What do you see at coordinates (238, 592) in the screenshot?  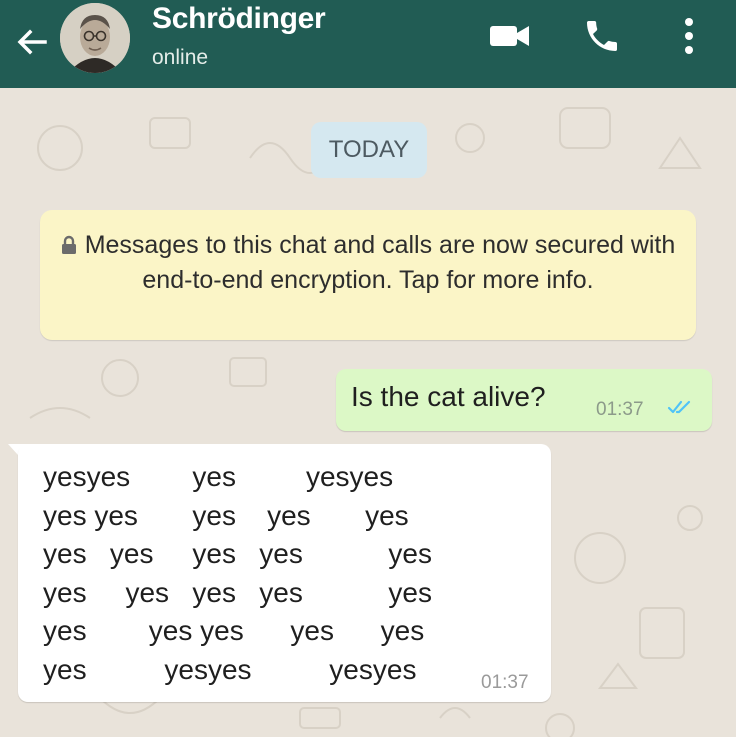 I see `message-line-4: yes yes yes yes yes` at bounding box center [238, 592].